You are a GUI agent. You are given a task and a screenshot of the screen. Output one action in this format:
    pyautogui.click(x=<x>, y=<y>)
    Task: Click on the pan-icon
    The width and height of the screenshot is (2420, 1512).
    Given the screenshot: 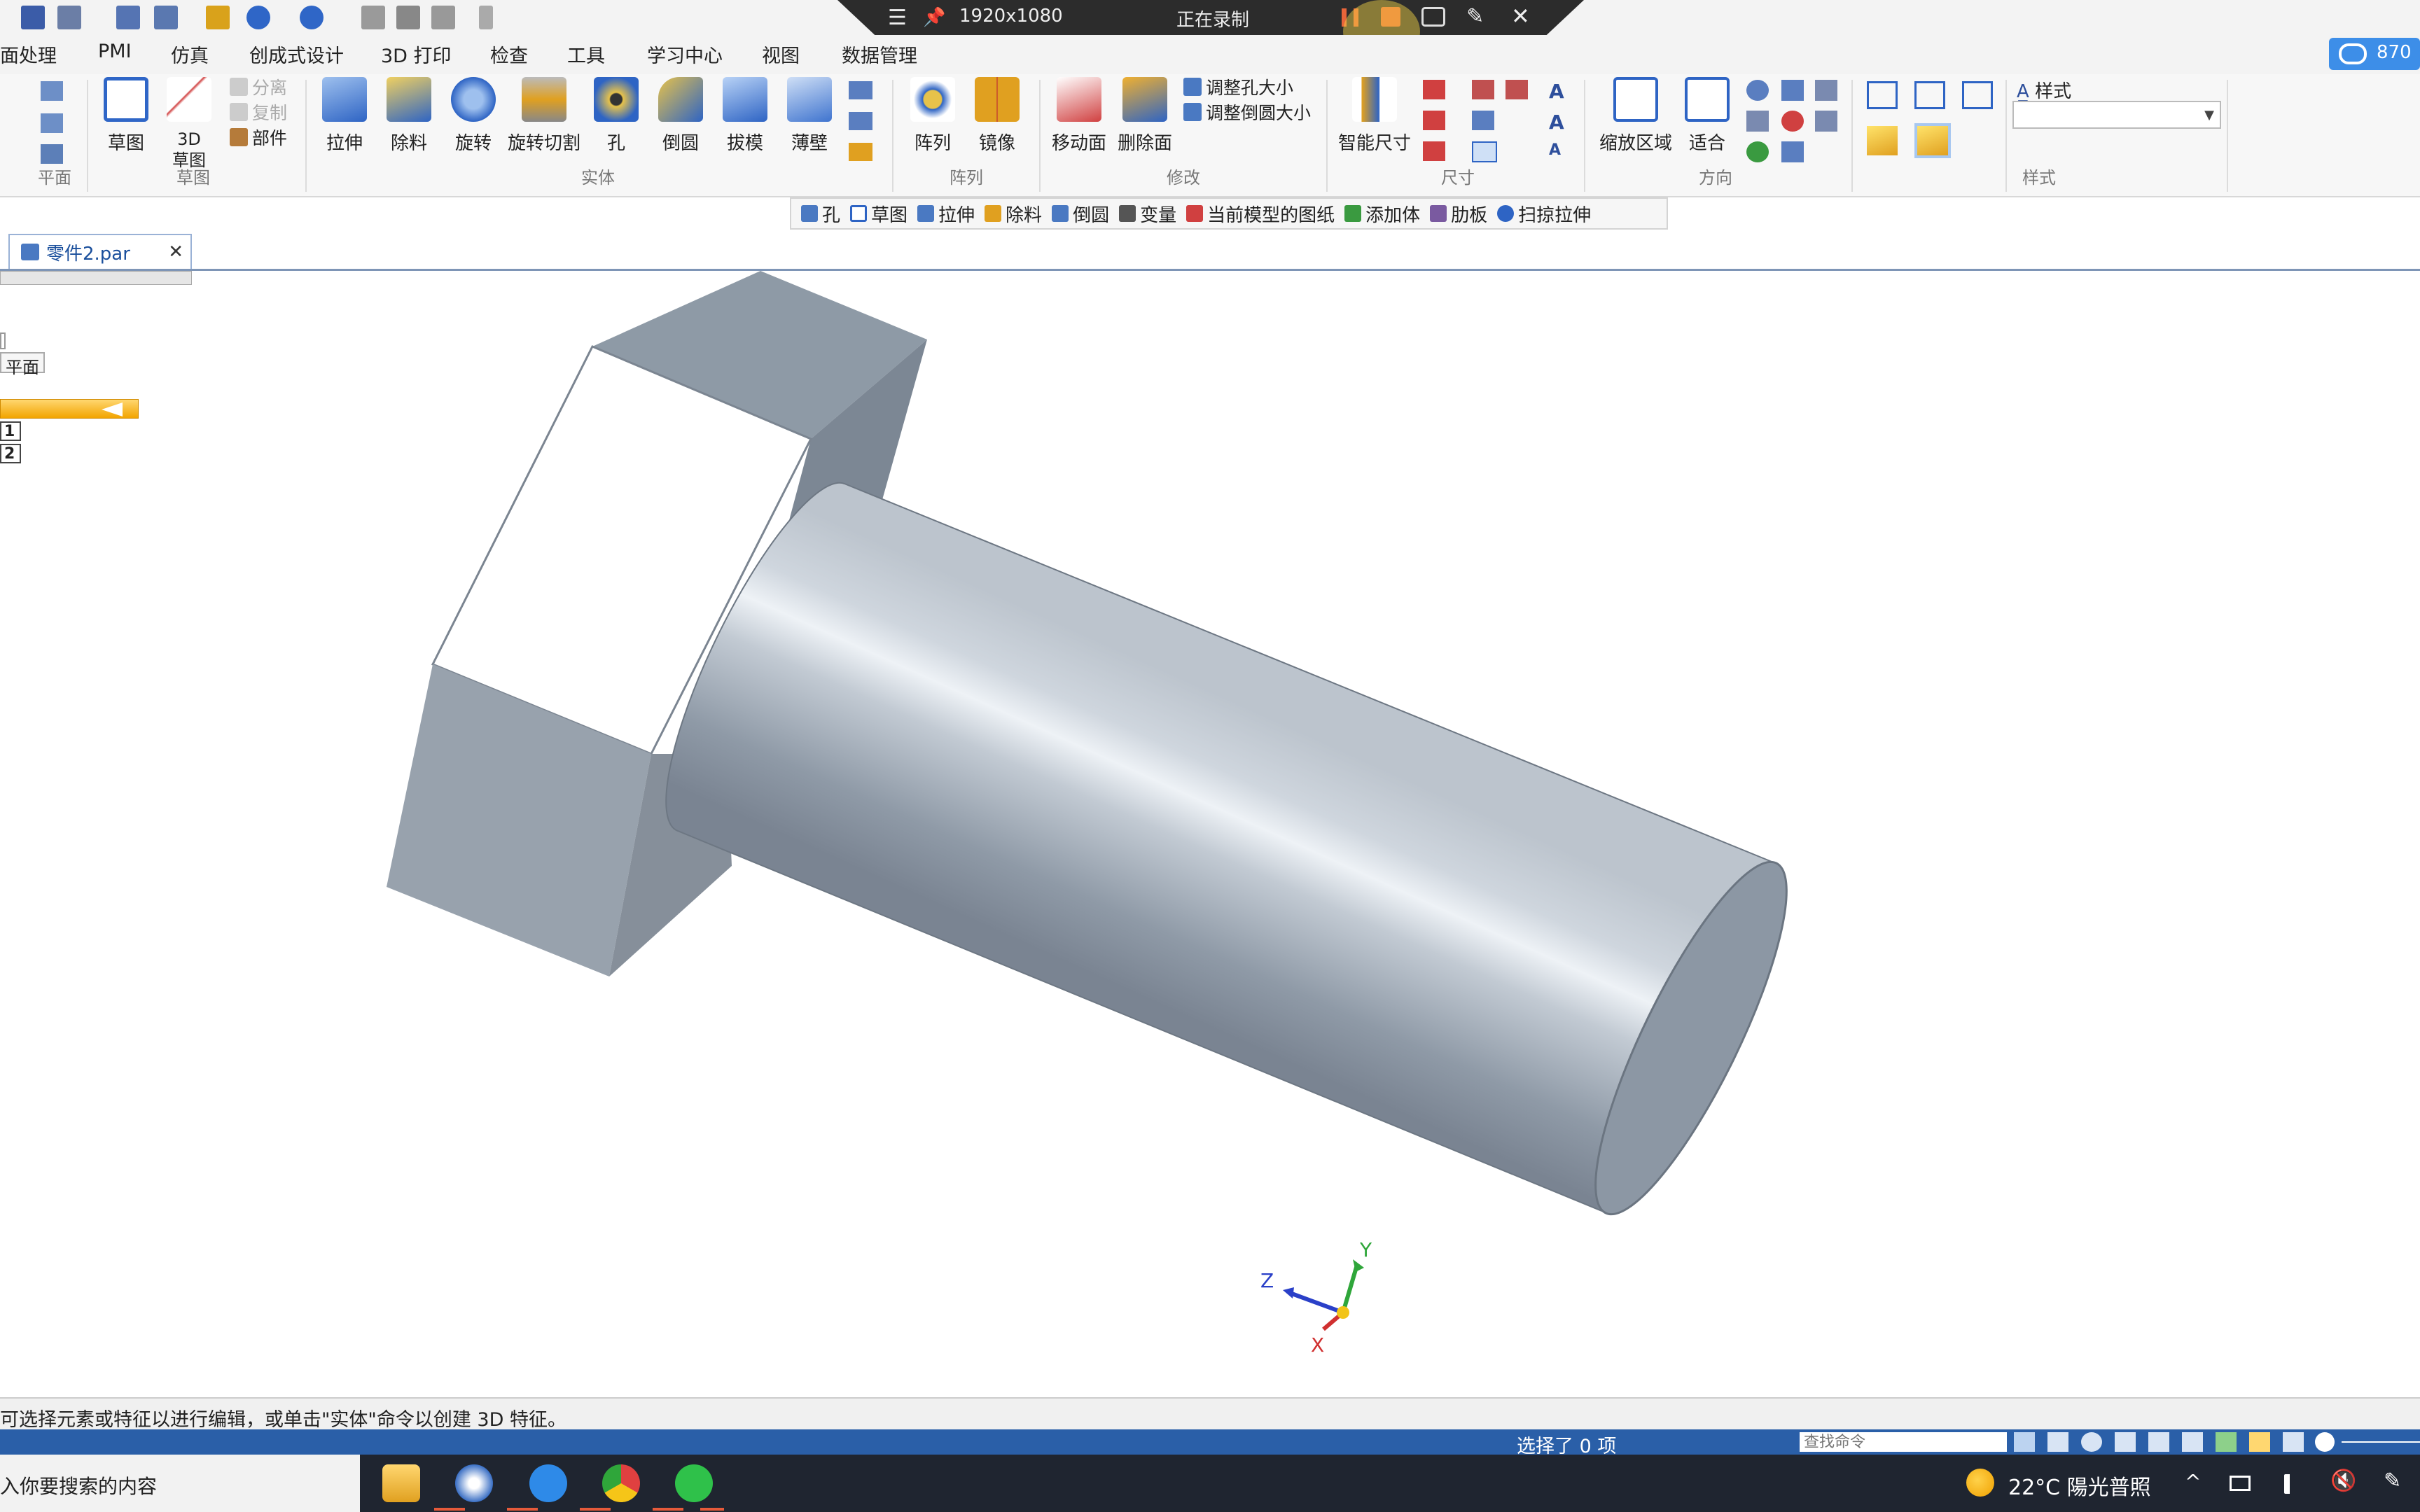 What is the action you would take?
    pyautogui.click(x=1792, y=90)
    